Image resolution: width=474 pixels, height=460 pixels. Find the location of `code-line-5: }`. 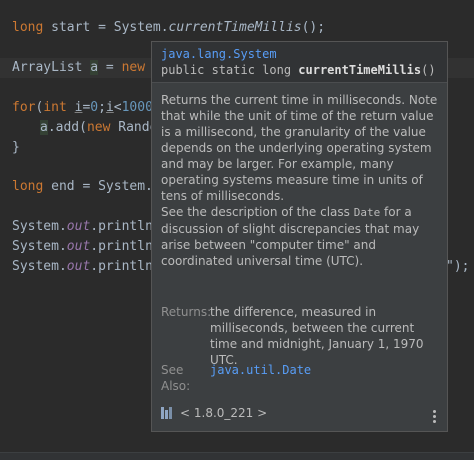

code-line-5: } is located at coordinates (16, 148).